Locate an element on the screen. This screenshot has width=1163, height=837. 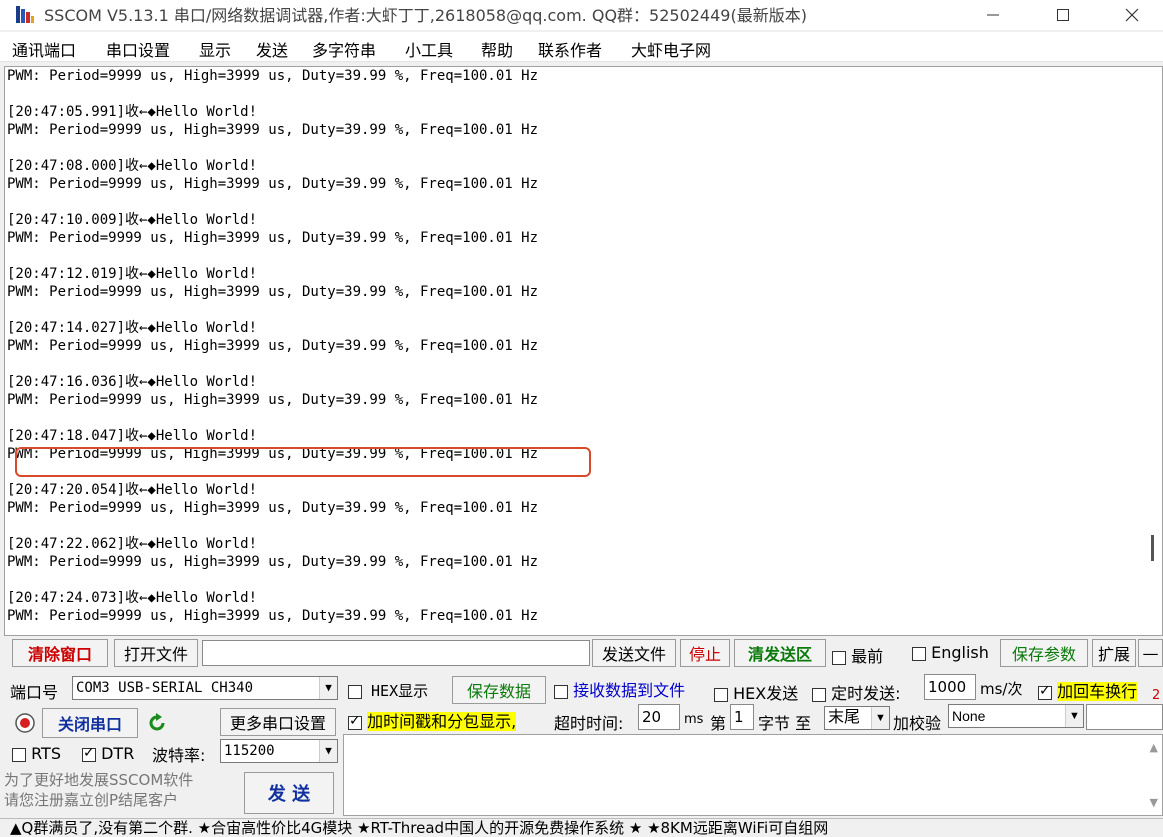
promo-line-1: 为了更好地发展SSCOM软件 is located at coordinates (99, 780).